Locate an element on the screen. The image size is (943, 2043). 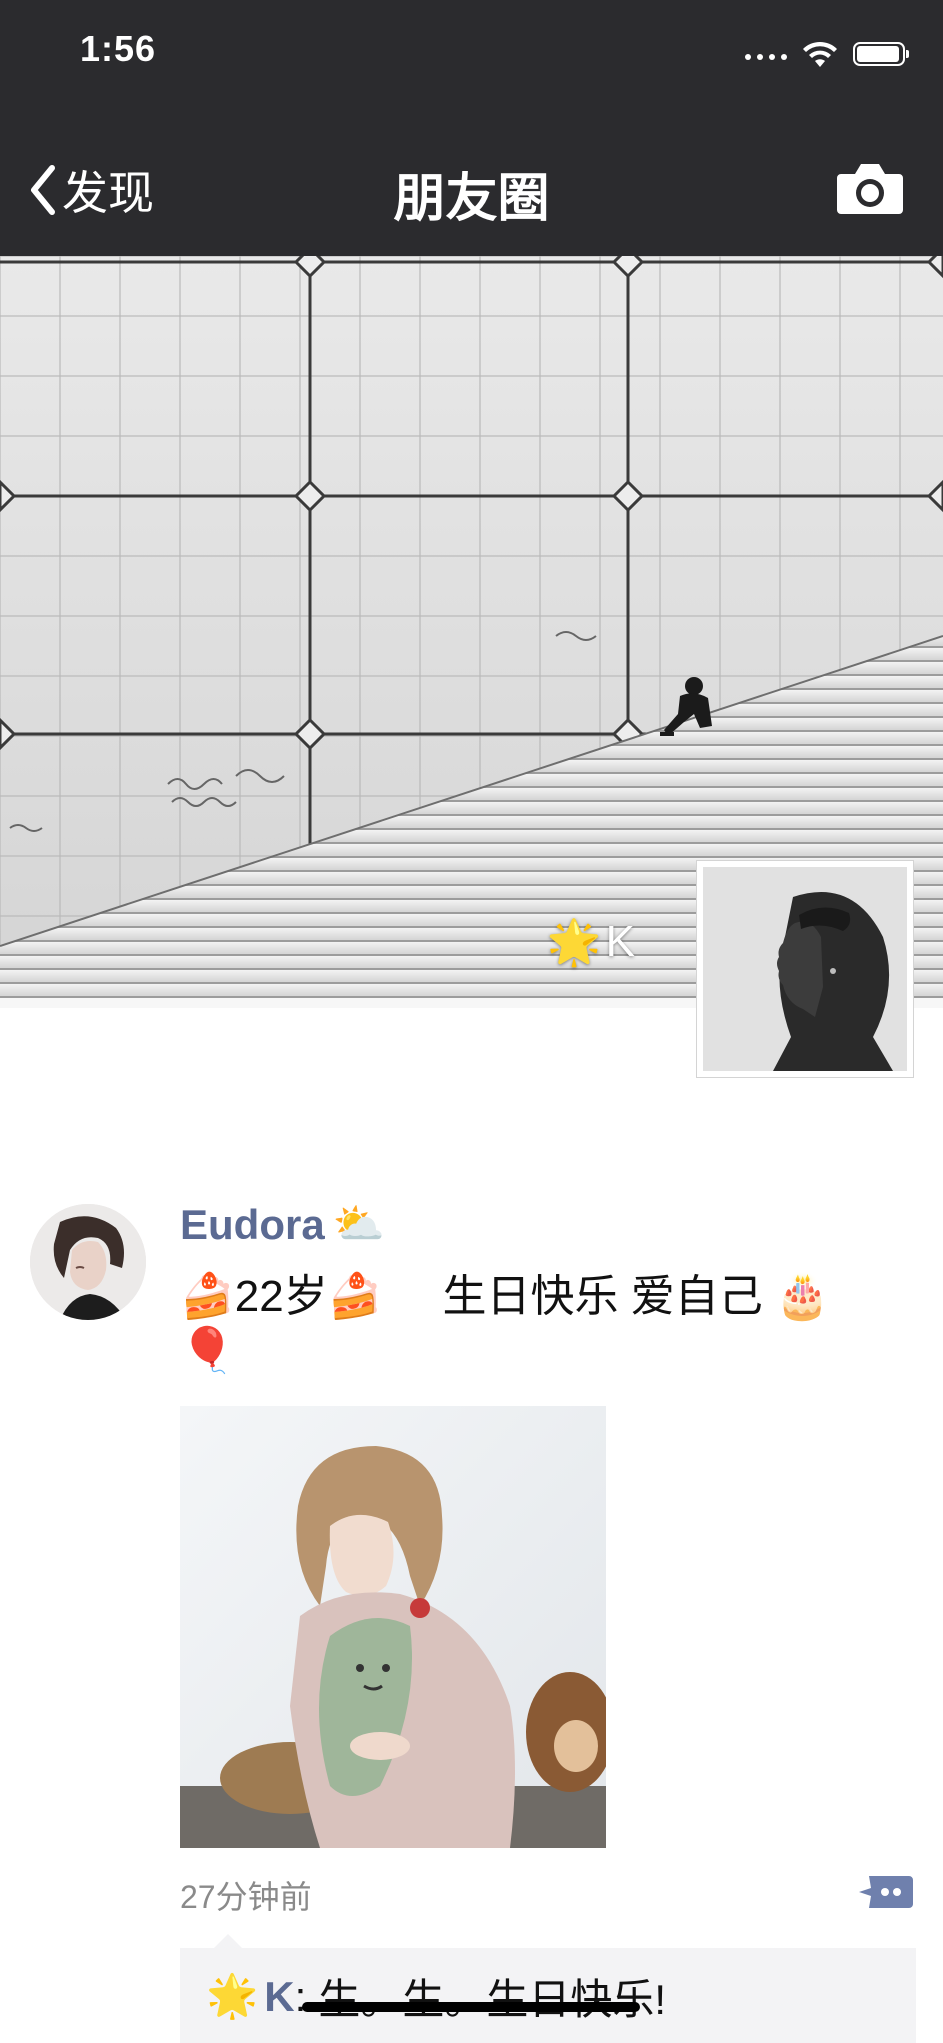
post-photo-image is located at coordinates (393, 1627).